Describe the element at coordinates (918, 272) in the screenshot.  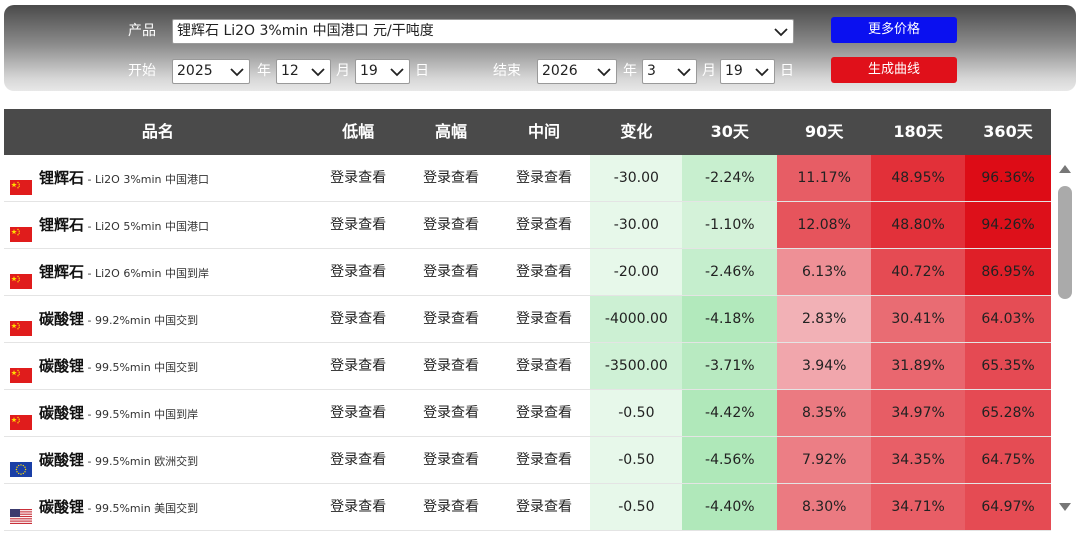
I see `change-180d-cell: 40.72%` at that location.